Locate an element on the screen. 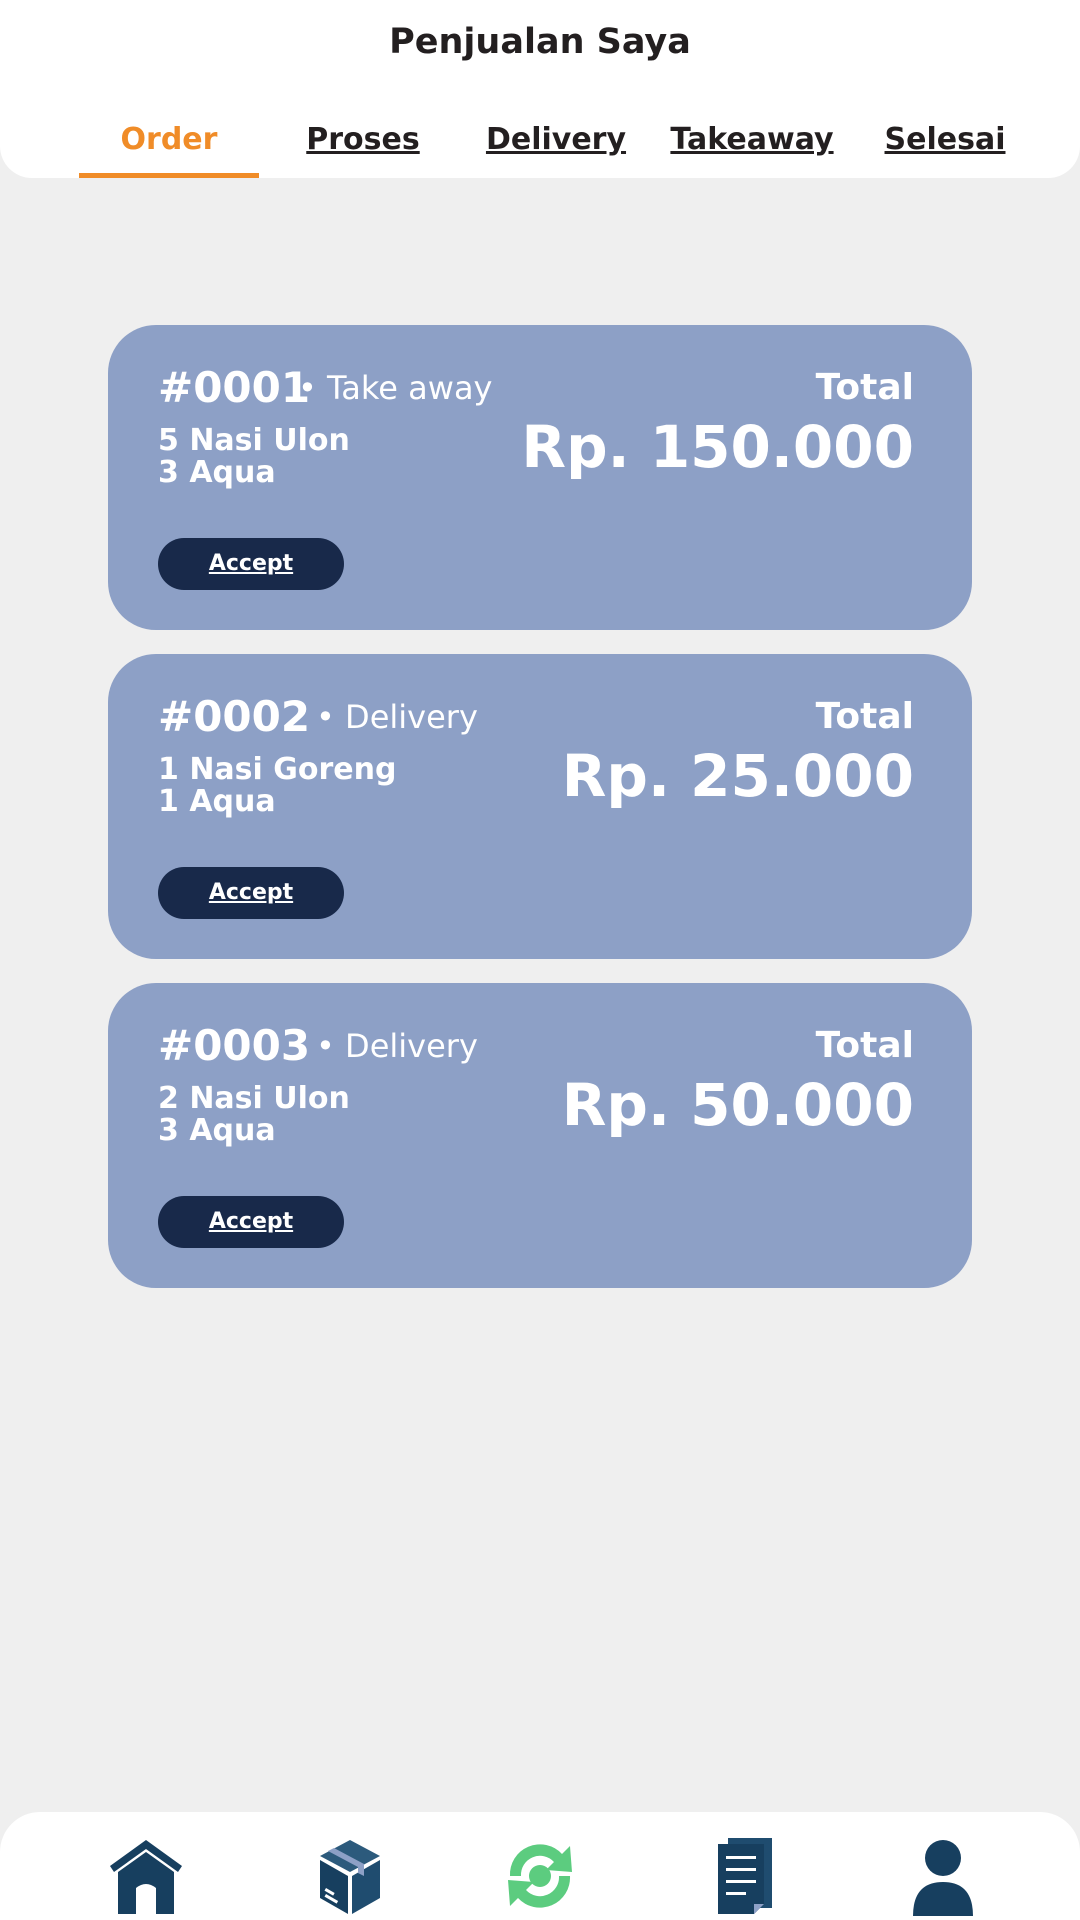 Image resolution: width=1080 pixels, height=1920 pixels. box-icon is located at coordinates (350, 1877).